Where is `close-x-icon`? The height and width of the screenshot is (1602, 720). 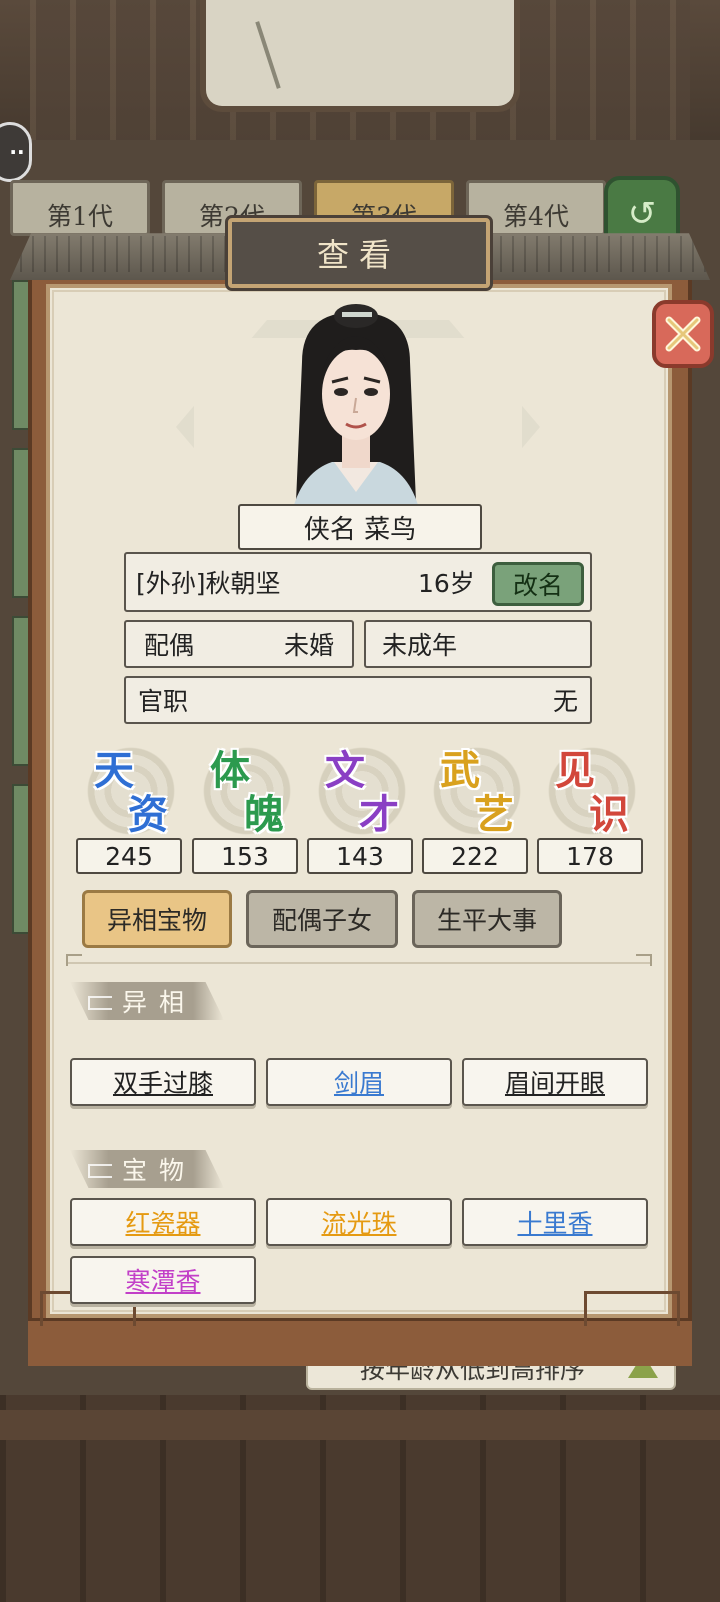 close-x-icon is located at coordinates (683, 334).